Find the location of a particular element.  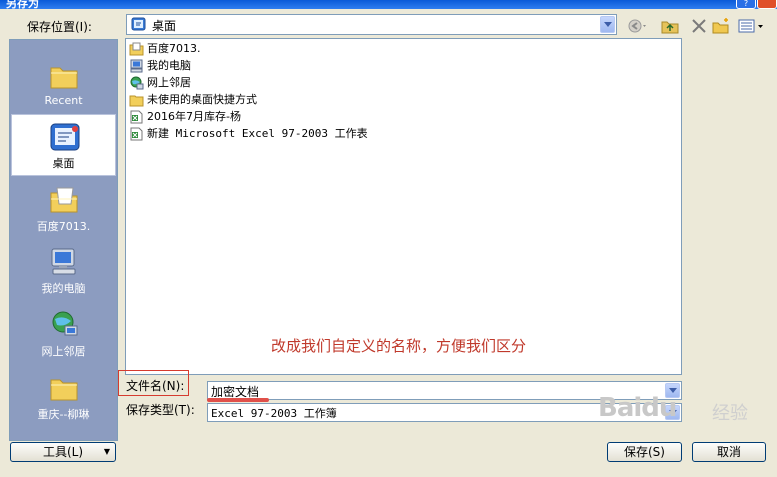

place-recent: Recent is located at coordinates (63, 85).